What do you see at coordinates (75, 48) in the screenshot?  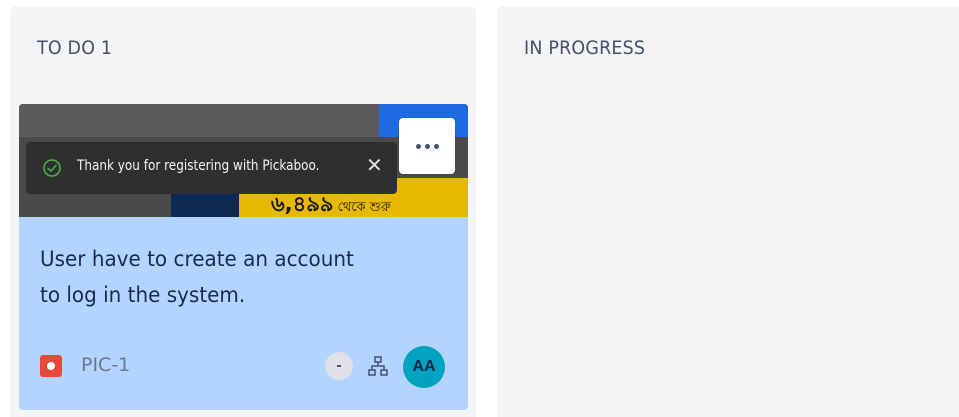 I see `column-title-todo: TO DO 1` at bounding box center [75, 48].